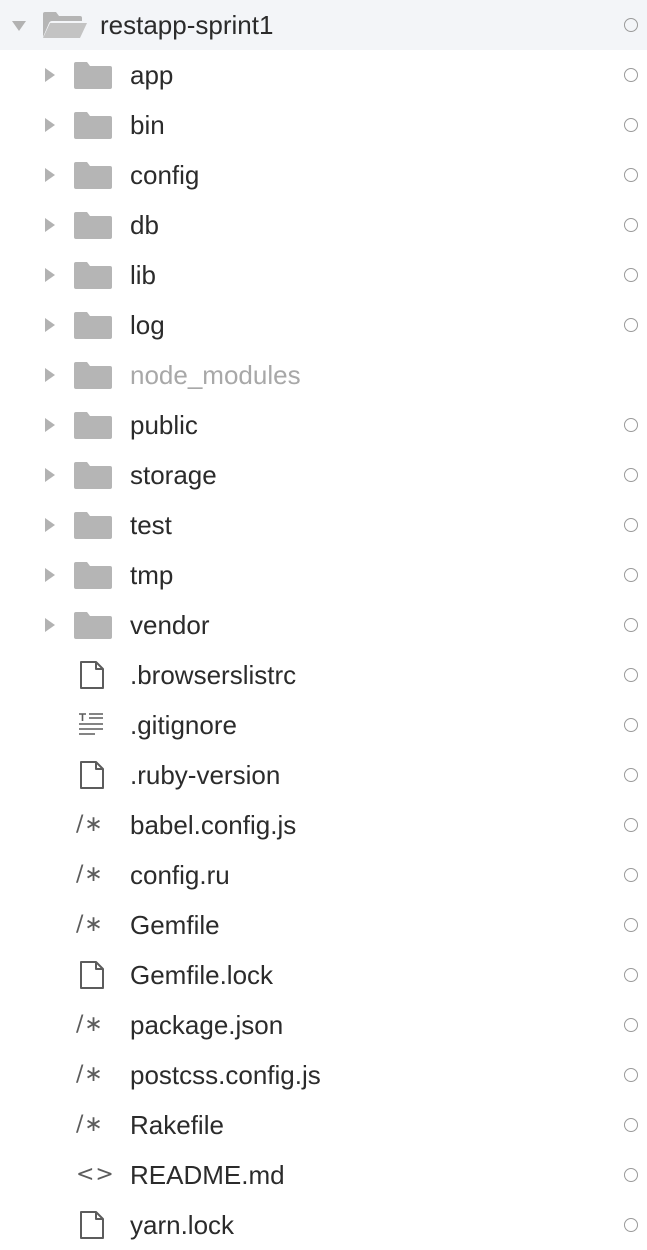 The image size is (647, 1250). What do you see at coordinates (164, 425) in the screenshot?
I see `tree-item-label: public` at bounding box center [164, 425].